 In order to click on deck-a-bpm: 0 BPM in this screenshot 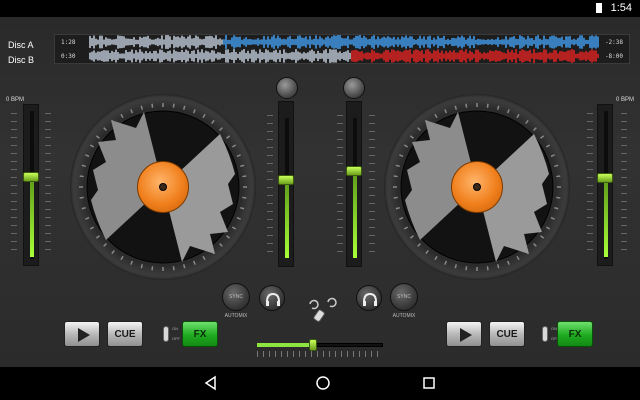, I will do `click(15, 100)`.